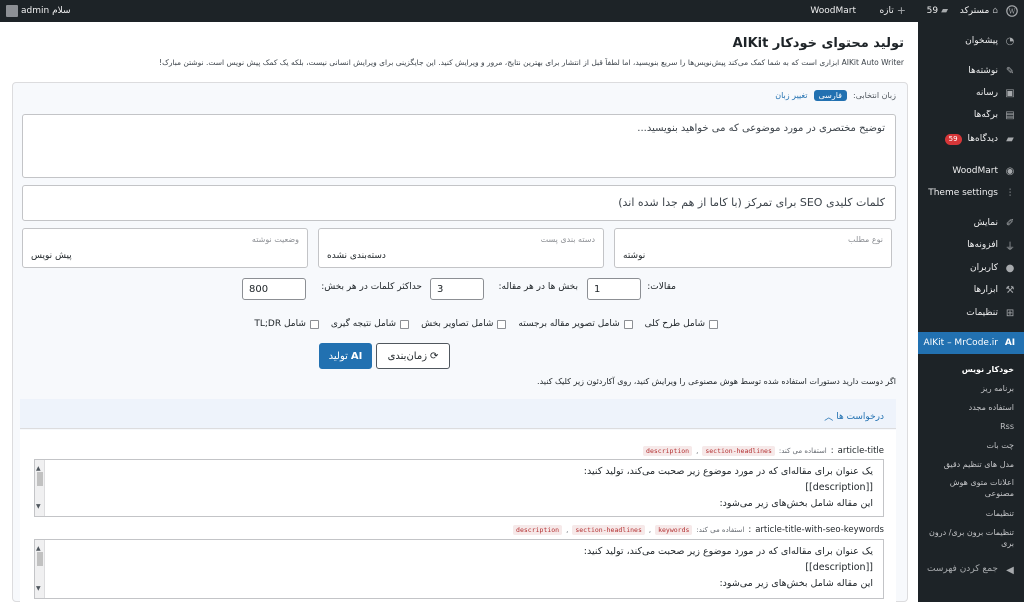 This screenshot has width=1024, height=602. What do you see at coordinates (1010, 247) in the screenshot?
I see `plug-icon: ⏚` at bounding box center [1010, 247].